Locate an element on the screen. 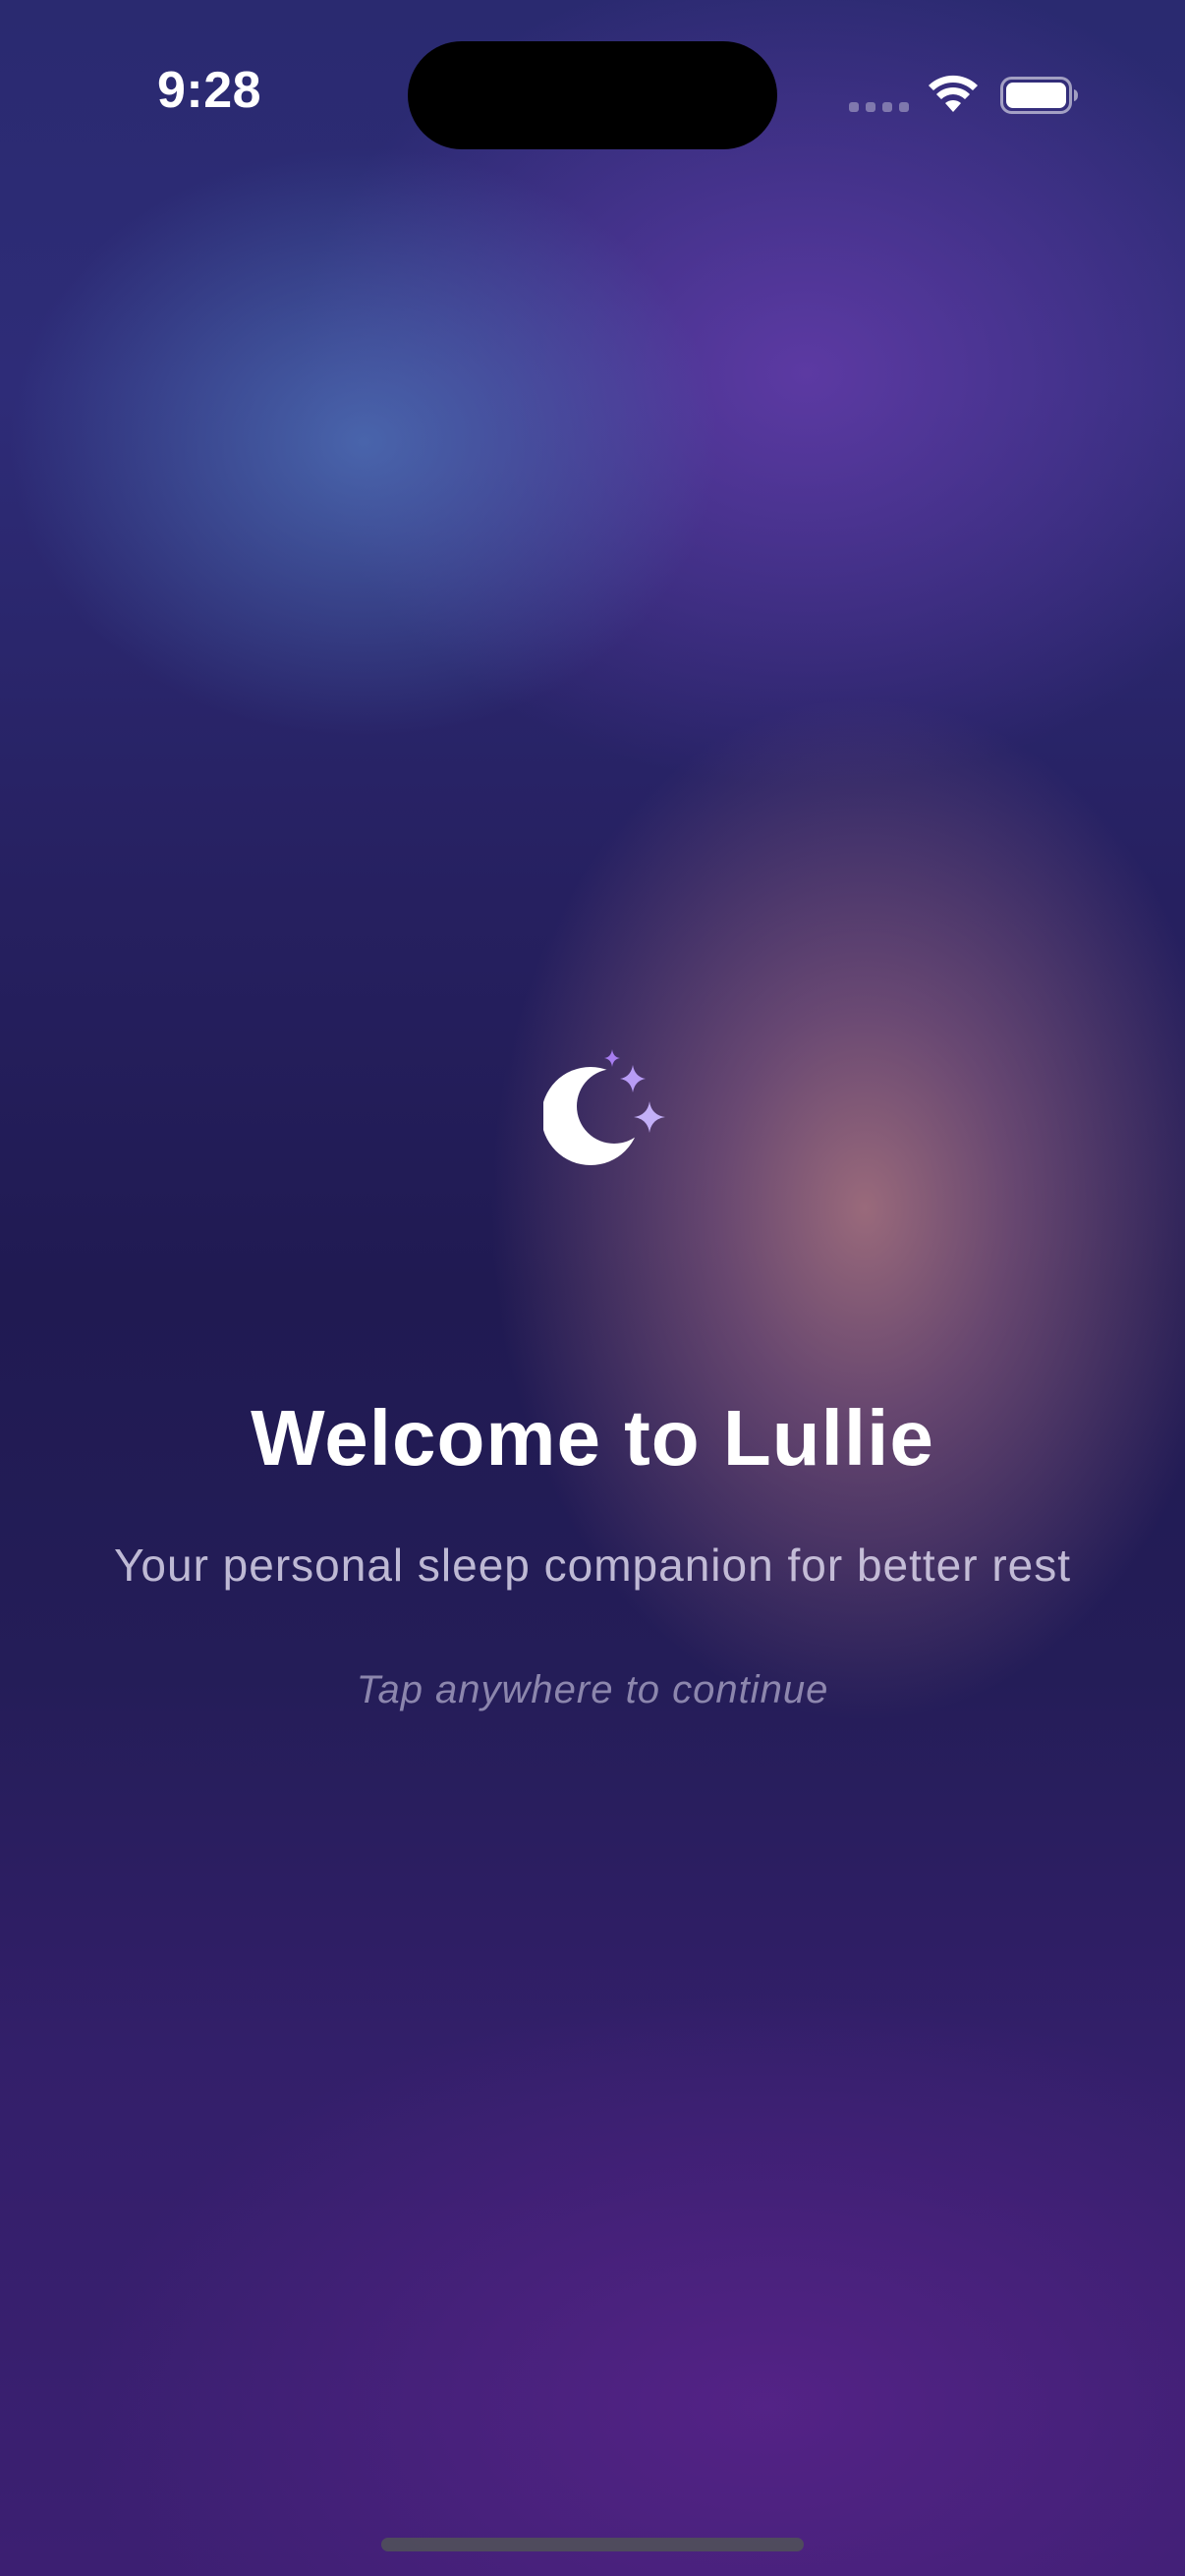  battery-icon is located at coordinates (1039, 95).